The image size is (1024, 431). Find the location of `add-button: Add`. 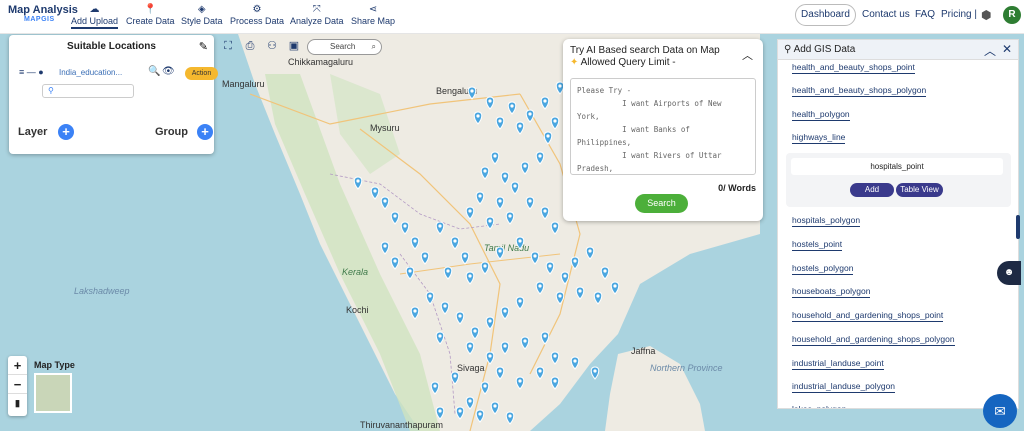

add-button: Add is located at coordinates (872, 190).